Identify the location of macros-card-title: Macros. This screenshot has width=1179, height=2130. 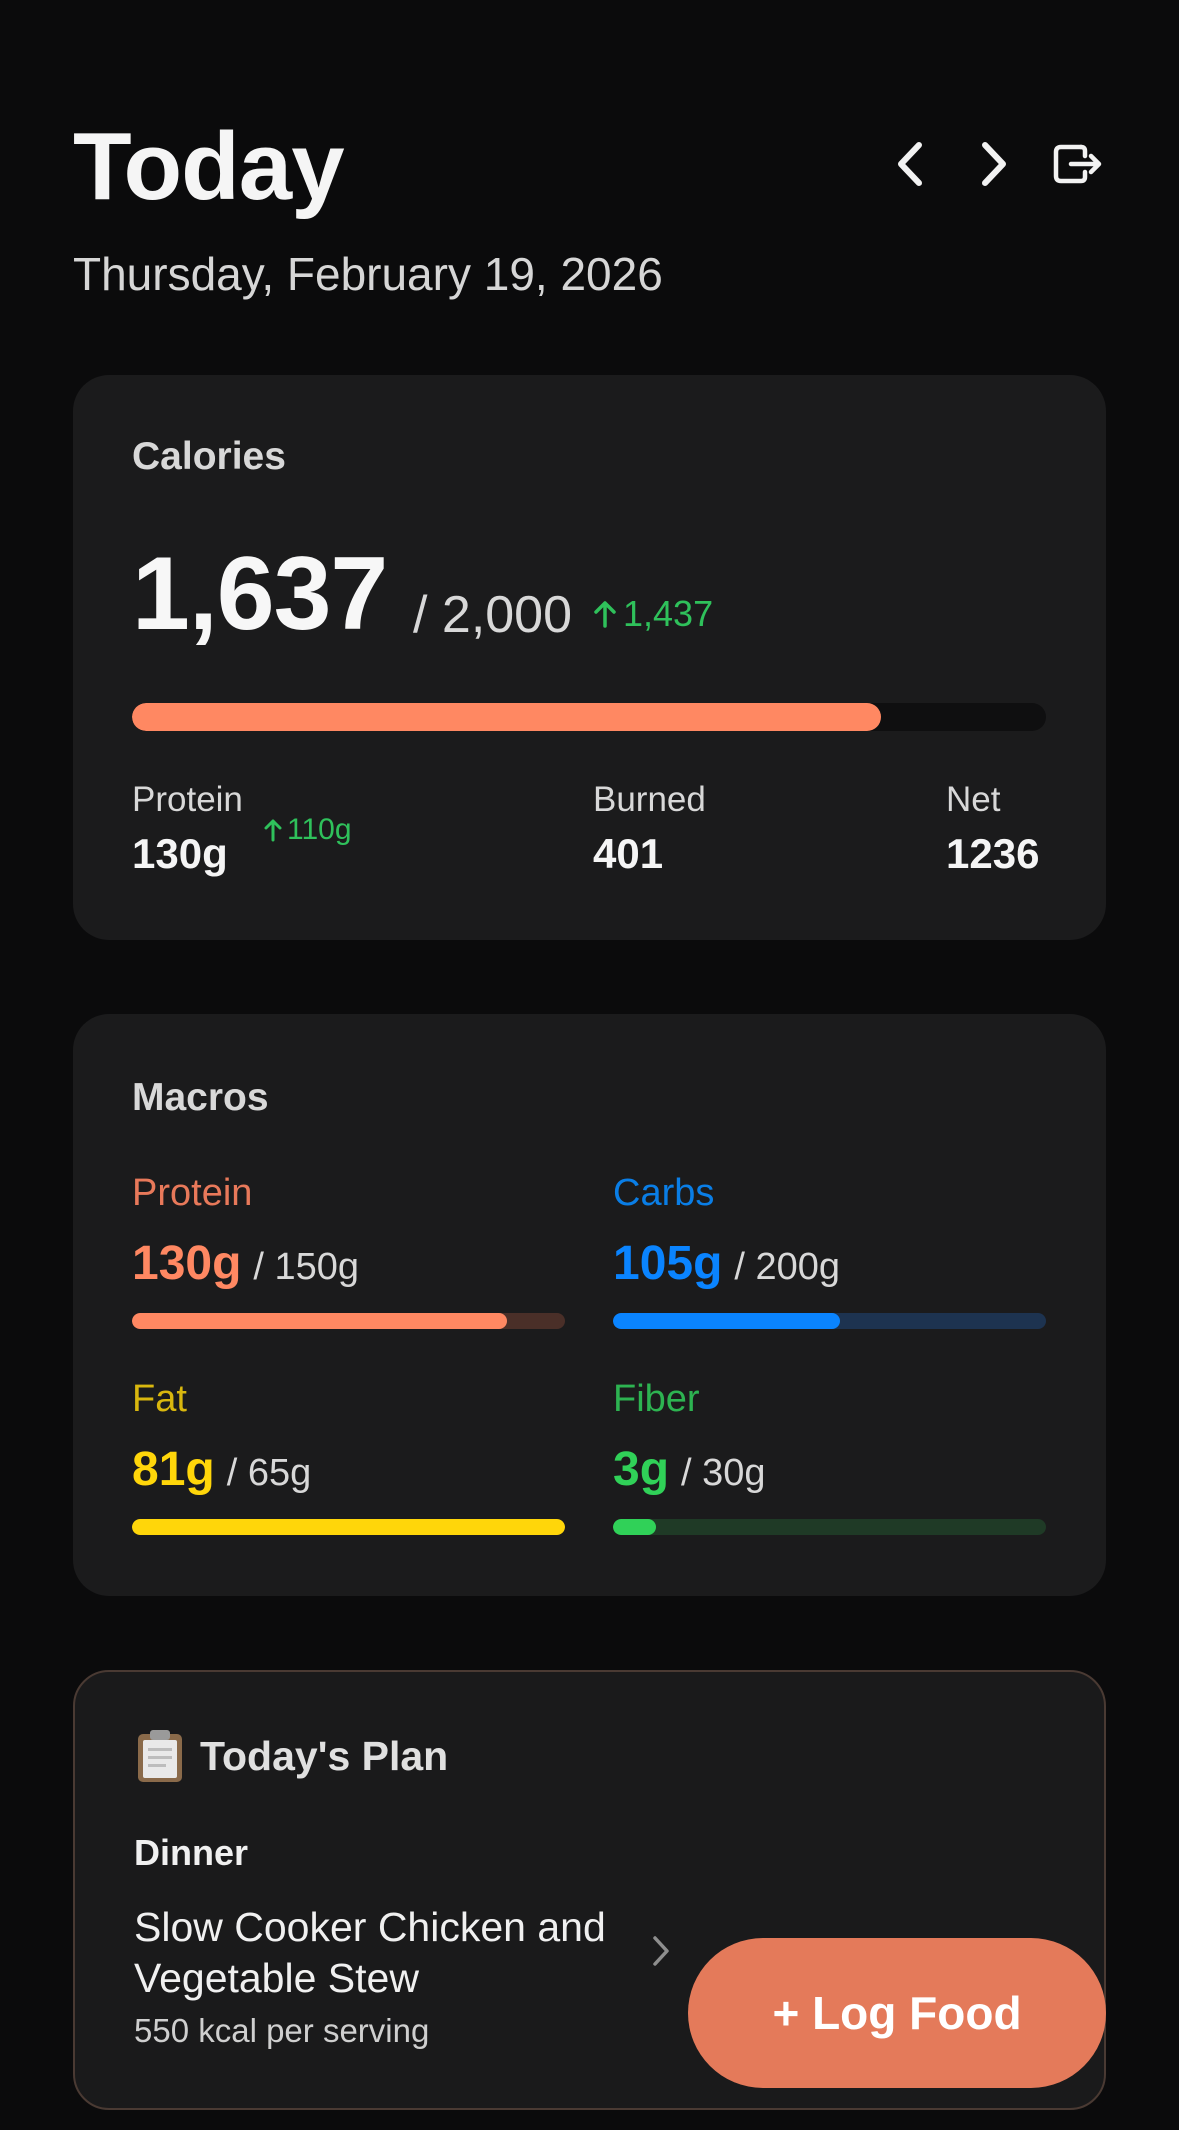
(200, 1097).